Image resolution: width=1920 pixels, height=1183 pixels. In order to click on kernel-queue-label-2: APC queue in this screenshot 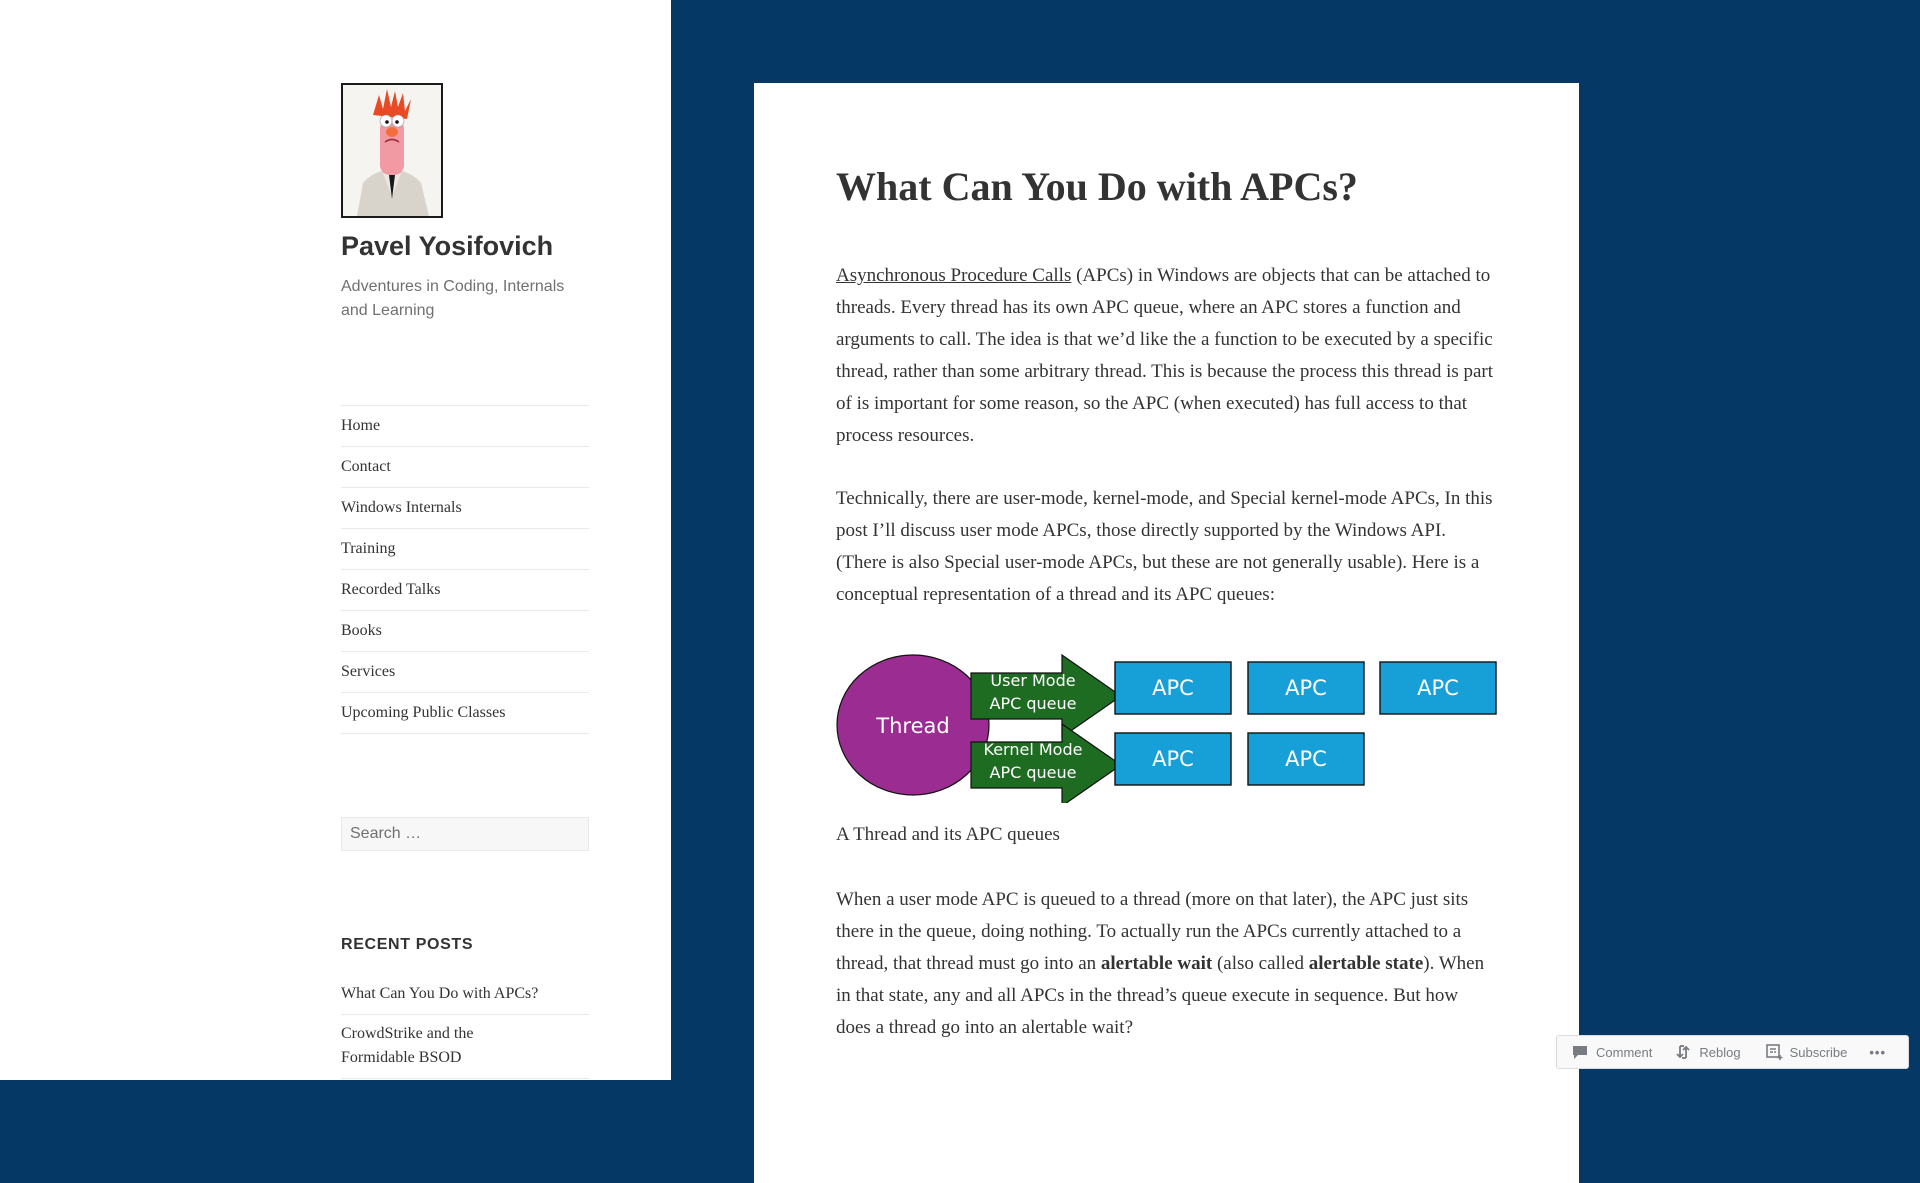, I will do `click(1033, 772)`.